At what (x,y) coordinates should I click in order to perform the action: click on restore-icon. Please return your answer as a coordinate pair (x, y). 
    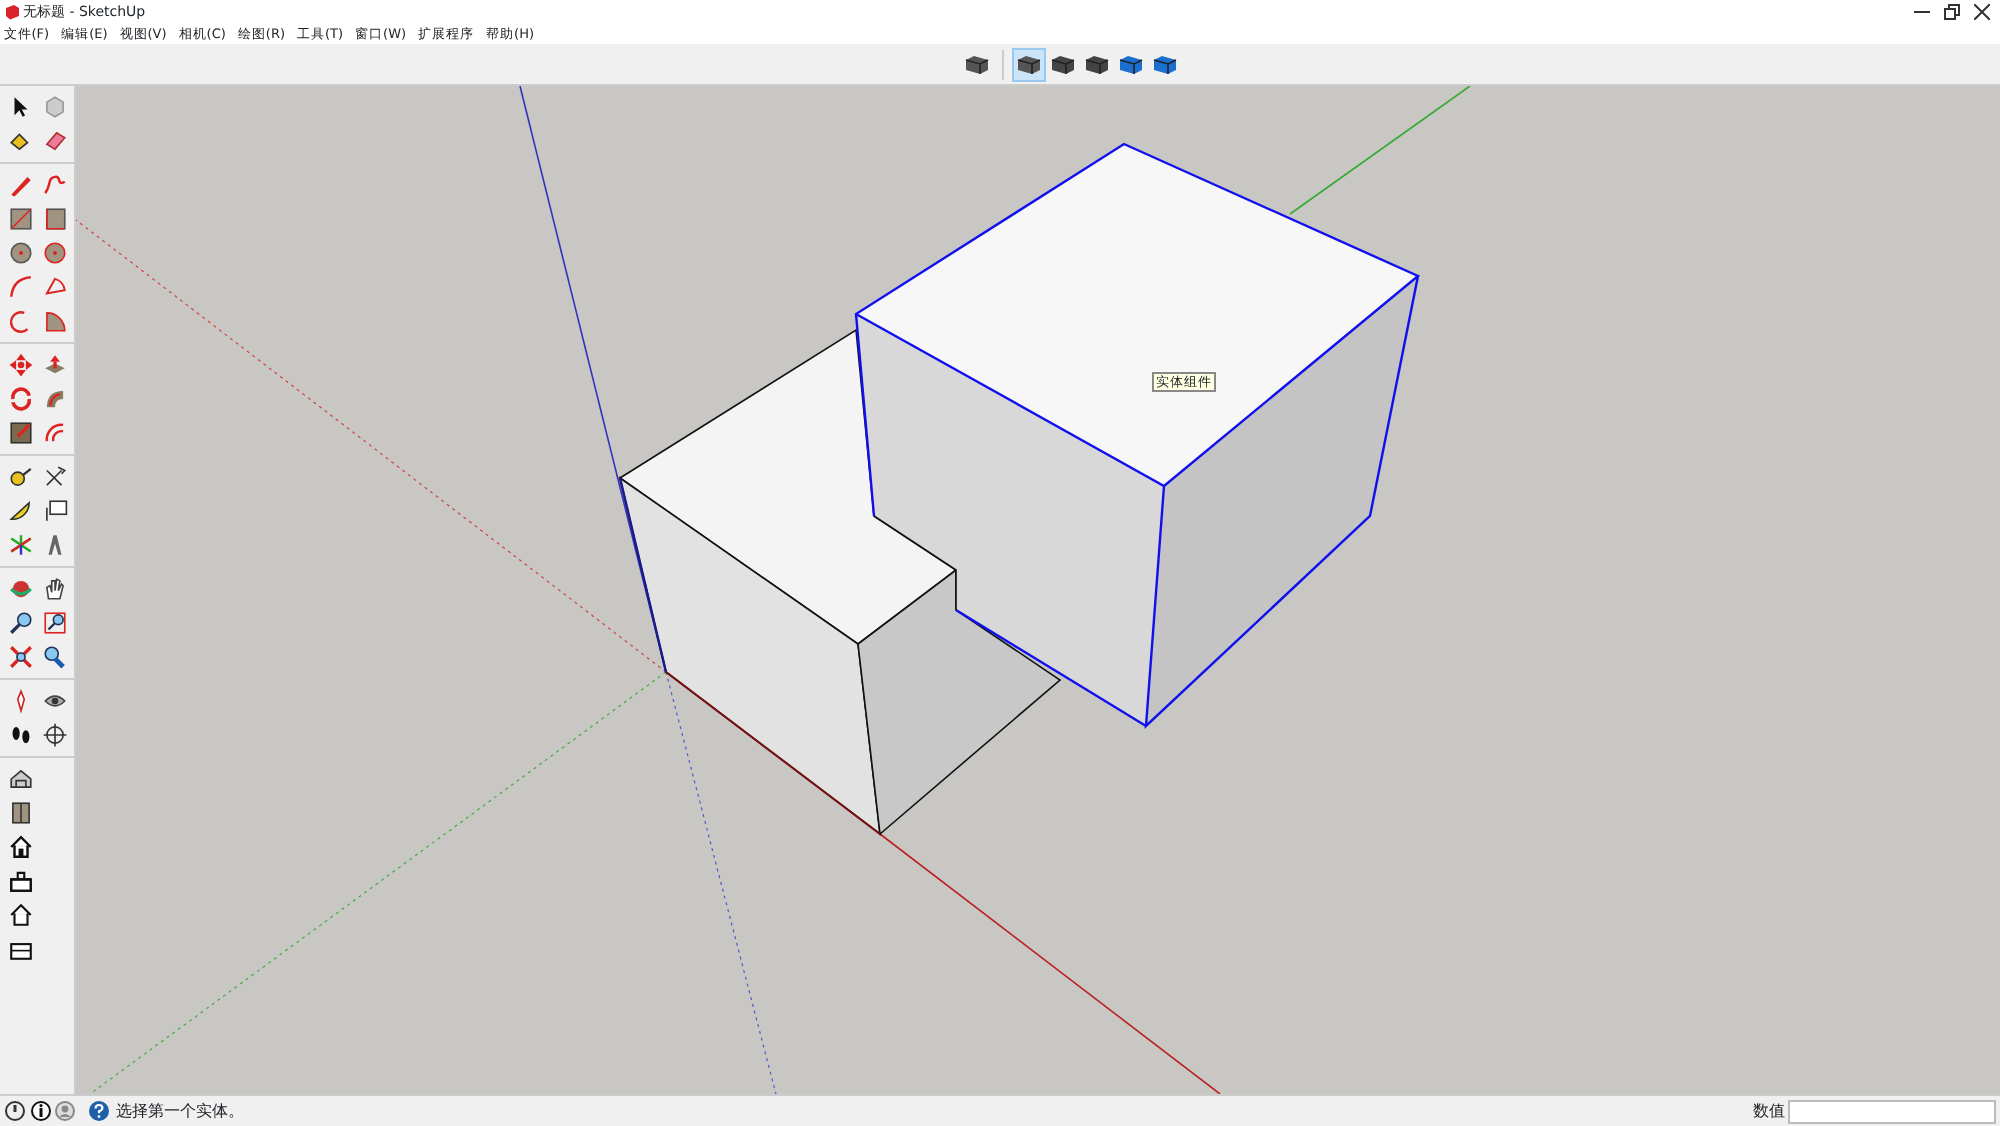
    Looking at the image, I should click on (1951, 12).